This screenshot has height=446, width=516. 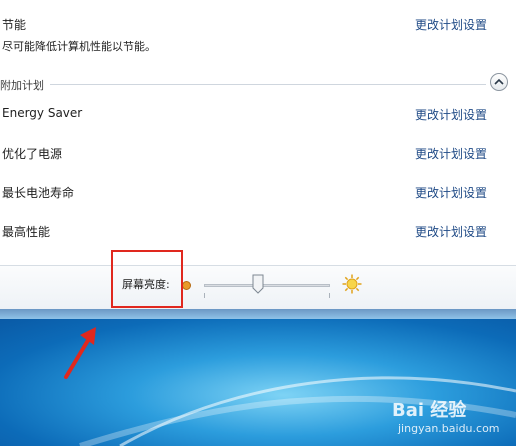 What do you see at coordinates (258, 314) in the screenshot?
I see `window-bottom-edge` at bounding box center [258, 314].